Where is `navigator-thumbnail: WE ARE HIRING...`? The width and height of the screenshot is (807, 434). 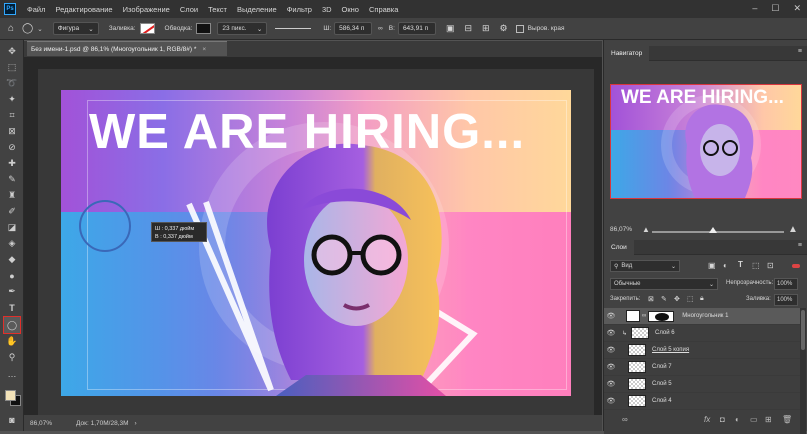
navigator-thumbnail: WE ARE HIRING... is located at coordinates (706, 141).